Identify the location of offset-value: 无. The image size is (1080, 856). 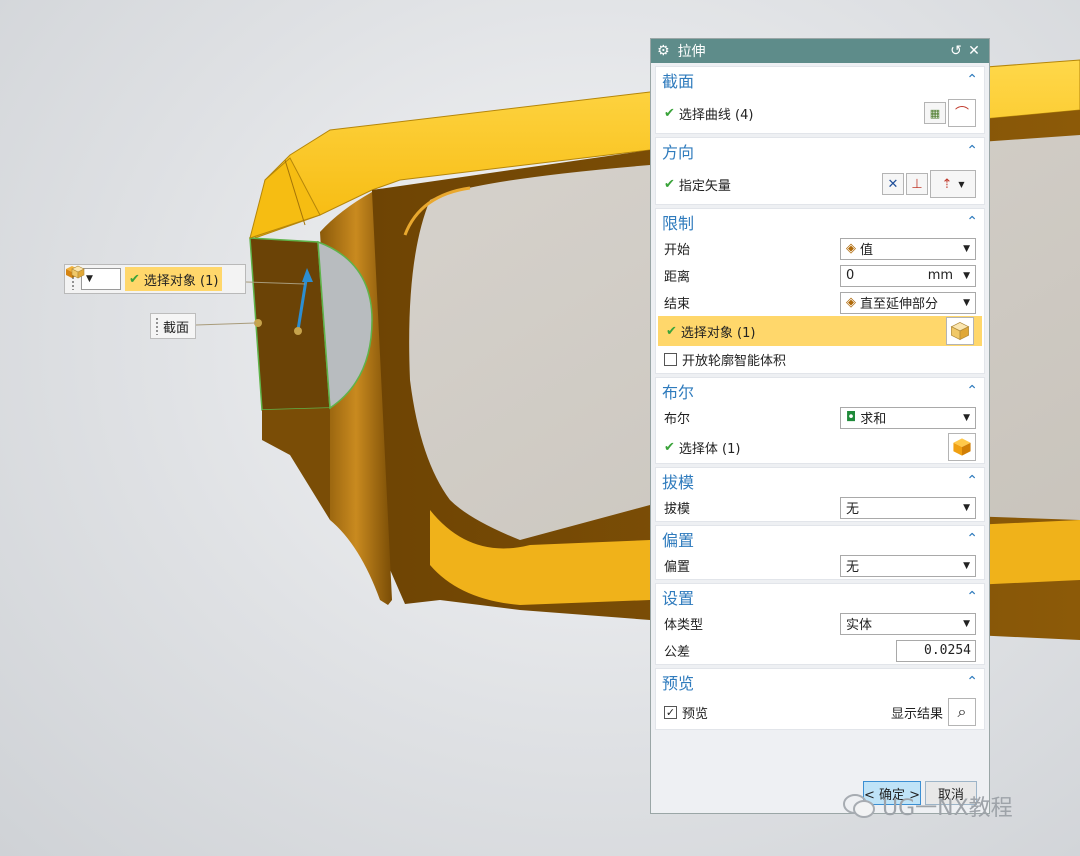
(853, 567).